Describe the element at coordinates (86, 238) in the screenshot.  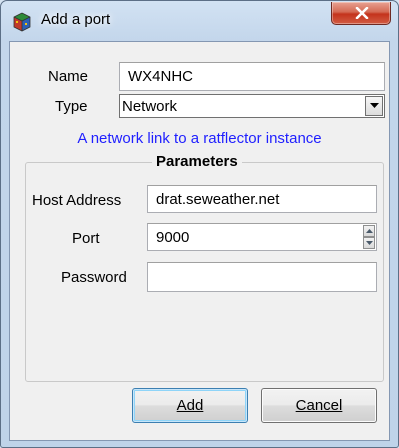
I see `port-label: Port` at that location.